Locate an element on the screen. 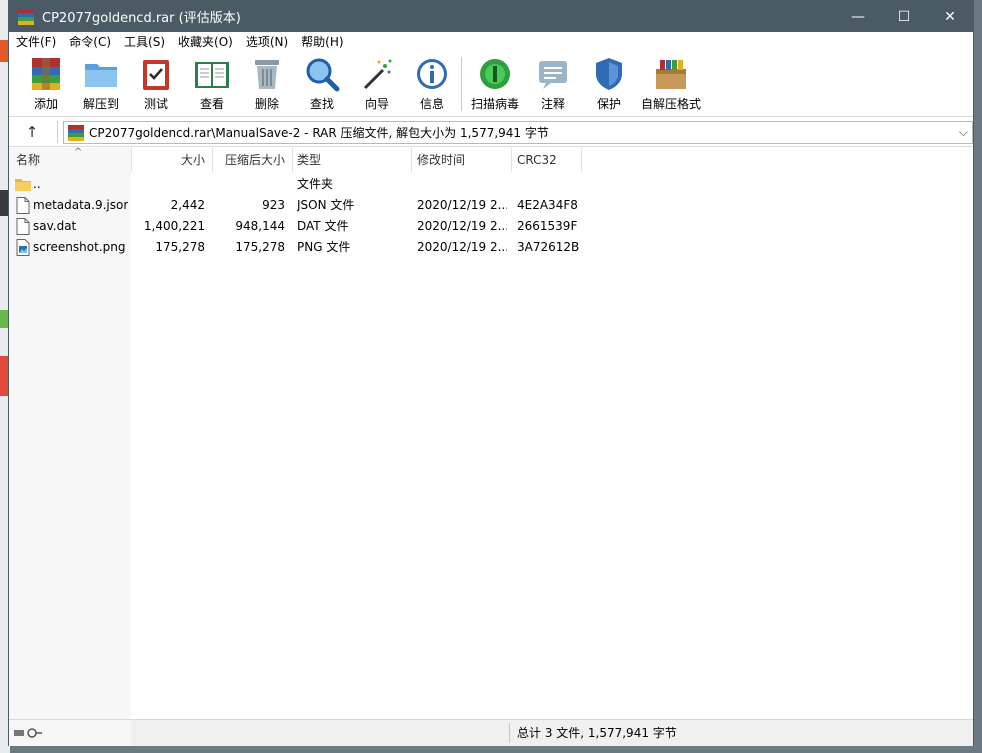 The width and height of the screenshot is (982, 753). toolbar-extract-label: 解压到 is located at coordinates (100, 104).